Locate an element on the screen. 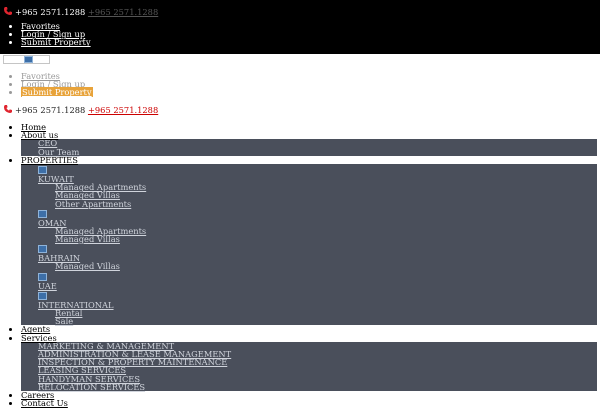 The image size is (600, 408). submit-property-link: Submit Property is located at coordinates (56, 42).